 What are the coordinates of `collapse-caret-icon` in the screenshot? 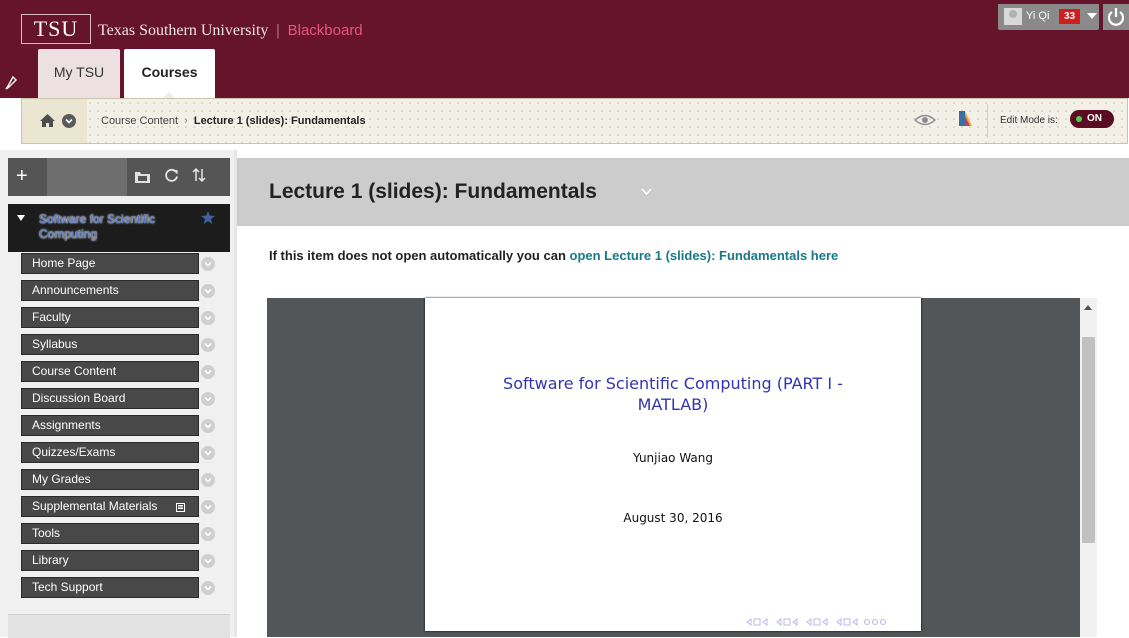 It's located at (21, 218).